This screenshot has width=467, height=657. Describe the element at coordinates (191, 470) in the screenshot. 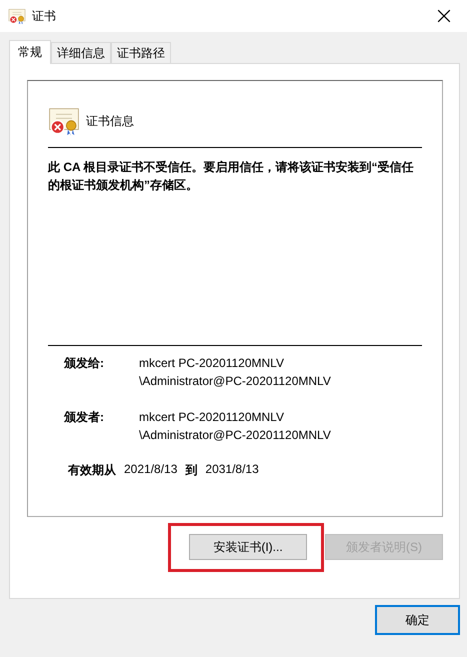

I see `field-label: 到` at that location.